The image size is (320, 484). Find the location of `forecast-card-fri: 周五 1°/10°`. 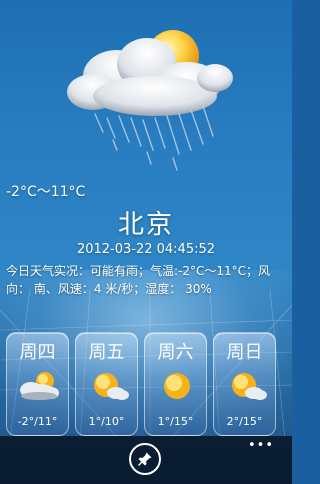

forecast-card-fri: 周五 1°/10° is located at coordinates (106, 384).